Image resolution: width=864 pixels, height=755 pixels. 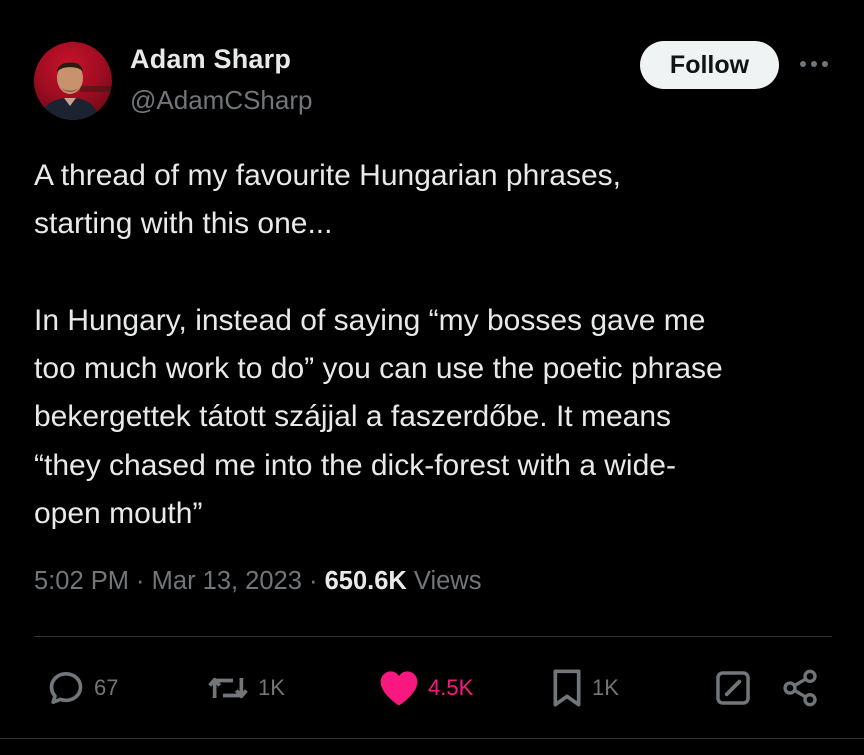 What do you see at coordinates (221, 100) in the screenshot?
I see `author-handle: @AdamCSharp` at bounding box center [221, 100].